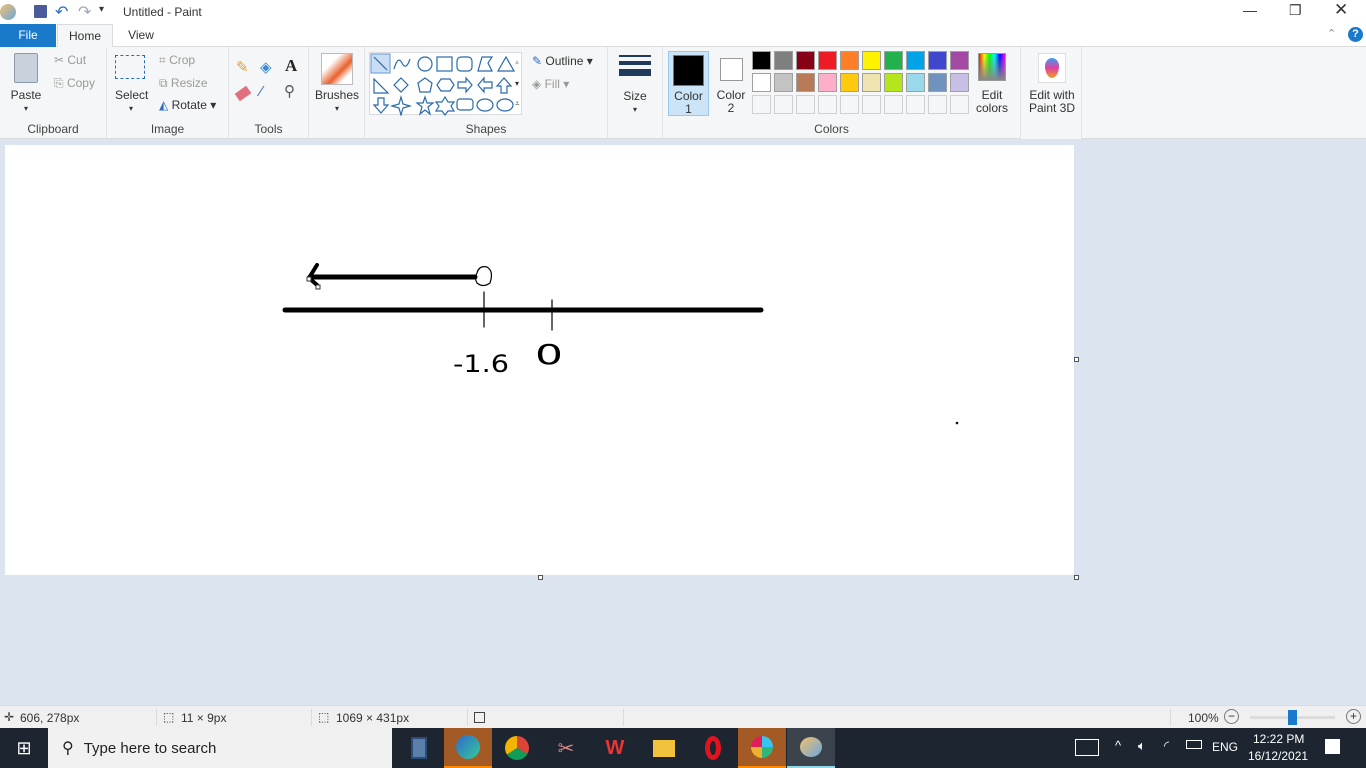  Describe the element at coordinates (1332, 746) in the screenshot. I see `notifications-icon` at that location.